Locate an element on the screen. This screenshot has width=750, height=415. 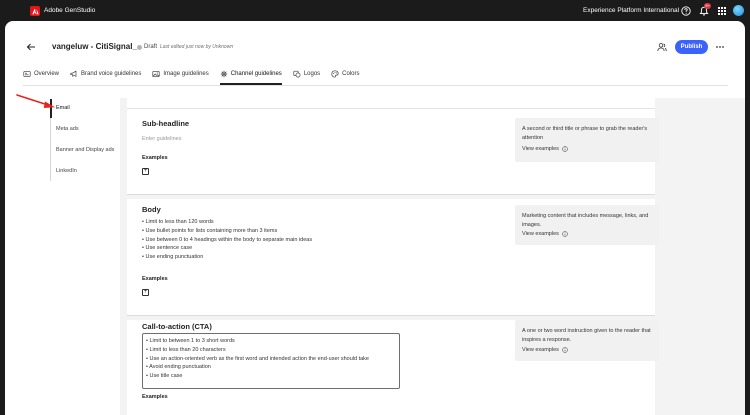
tab-image-guidelines: Image guidelines is located at coordinates (180, 74).